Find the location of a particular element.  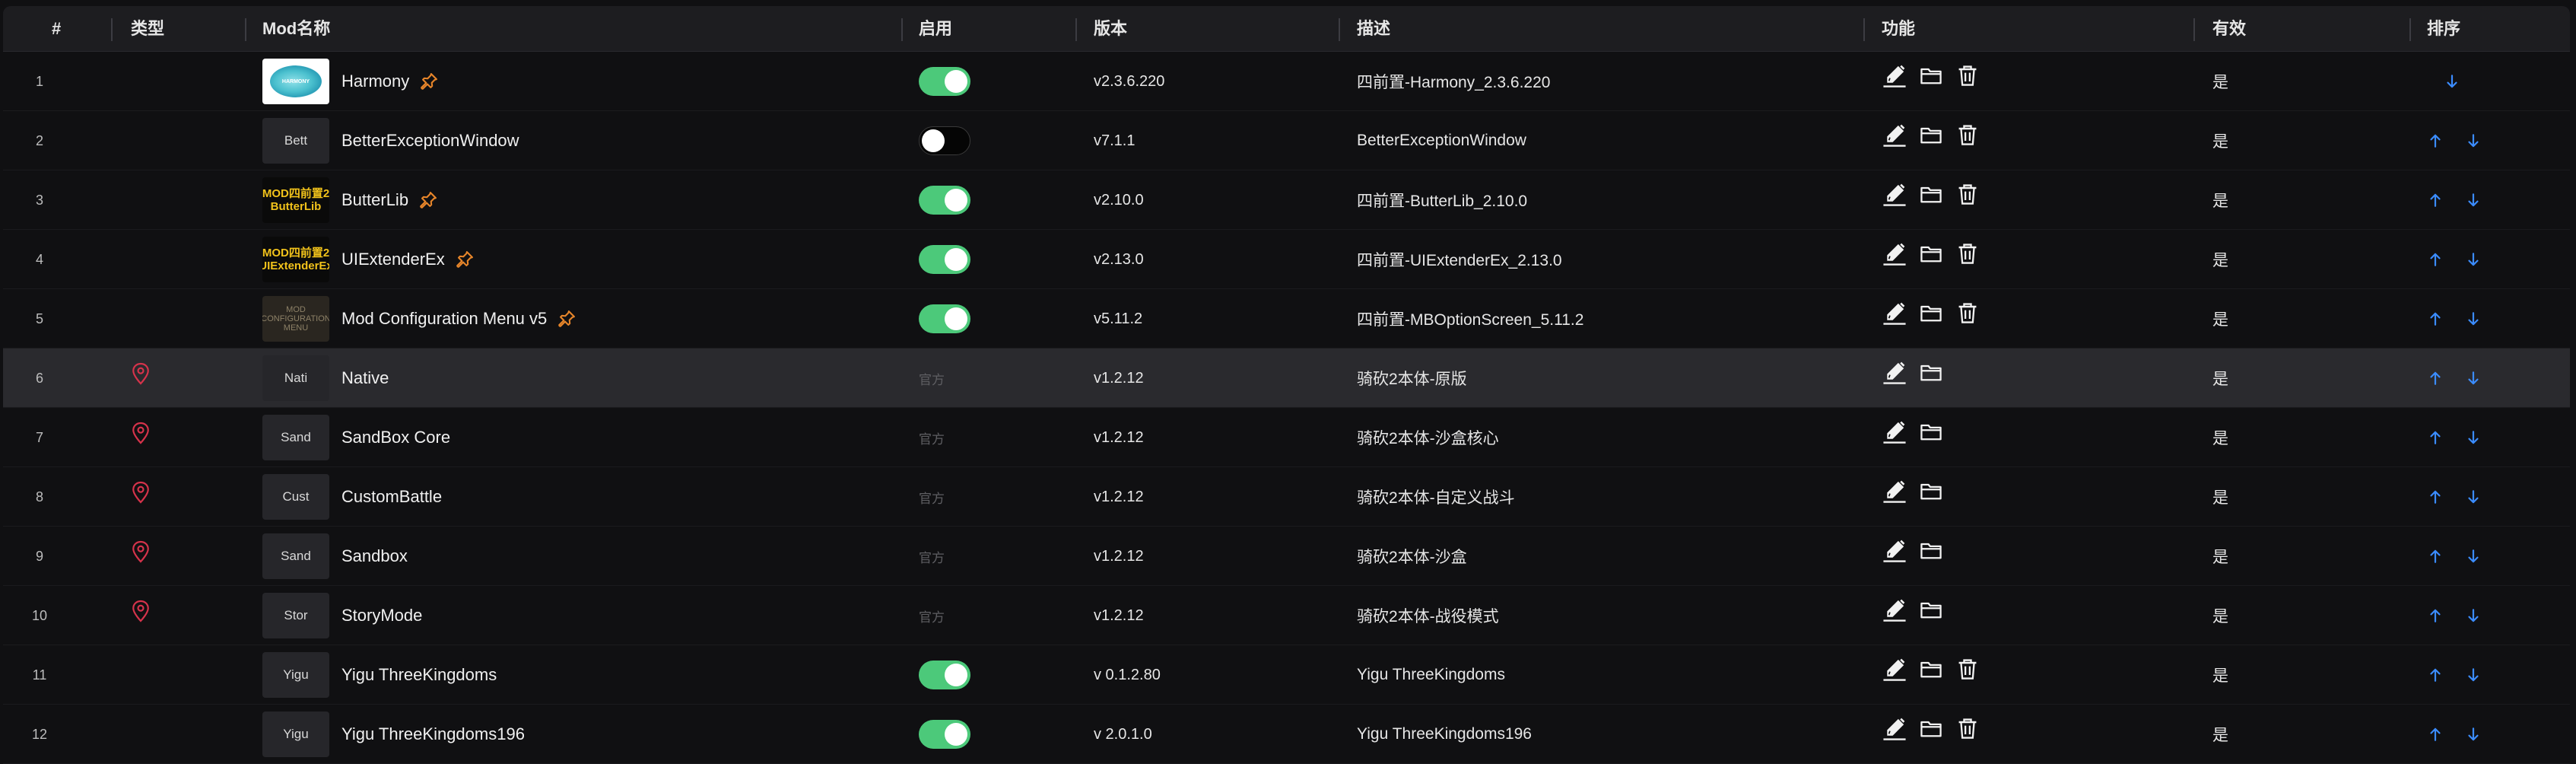

table-row: 6 Nati Native 官方 v1.2.12 骑砍2本体-原版 是 is located at coordinates (1286, 379).